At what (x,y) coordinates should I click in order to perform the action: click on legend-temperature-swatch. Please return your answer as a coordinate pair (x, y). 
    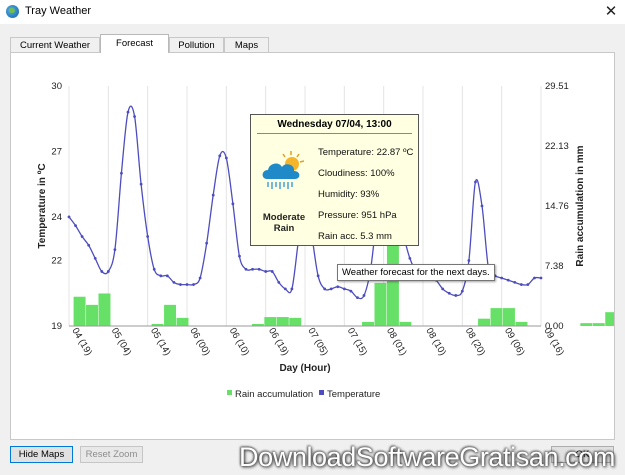
    Looking at the image, I should click on (321, 392).